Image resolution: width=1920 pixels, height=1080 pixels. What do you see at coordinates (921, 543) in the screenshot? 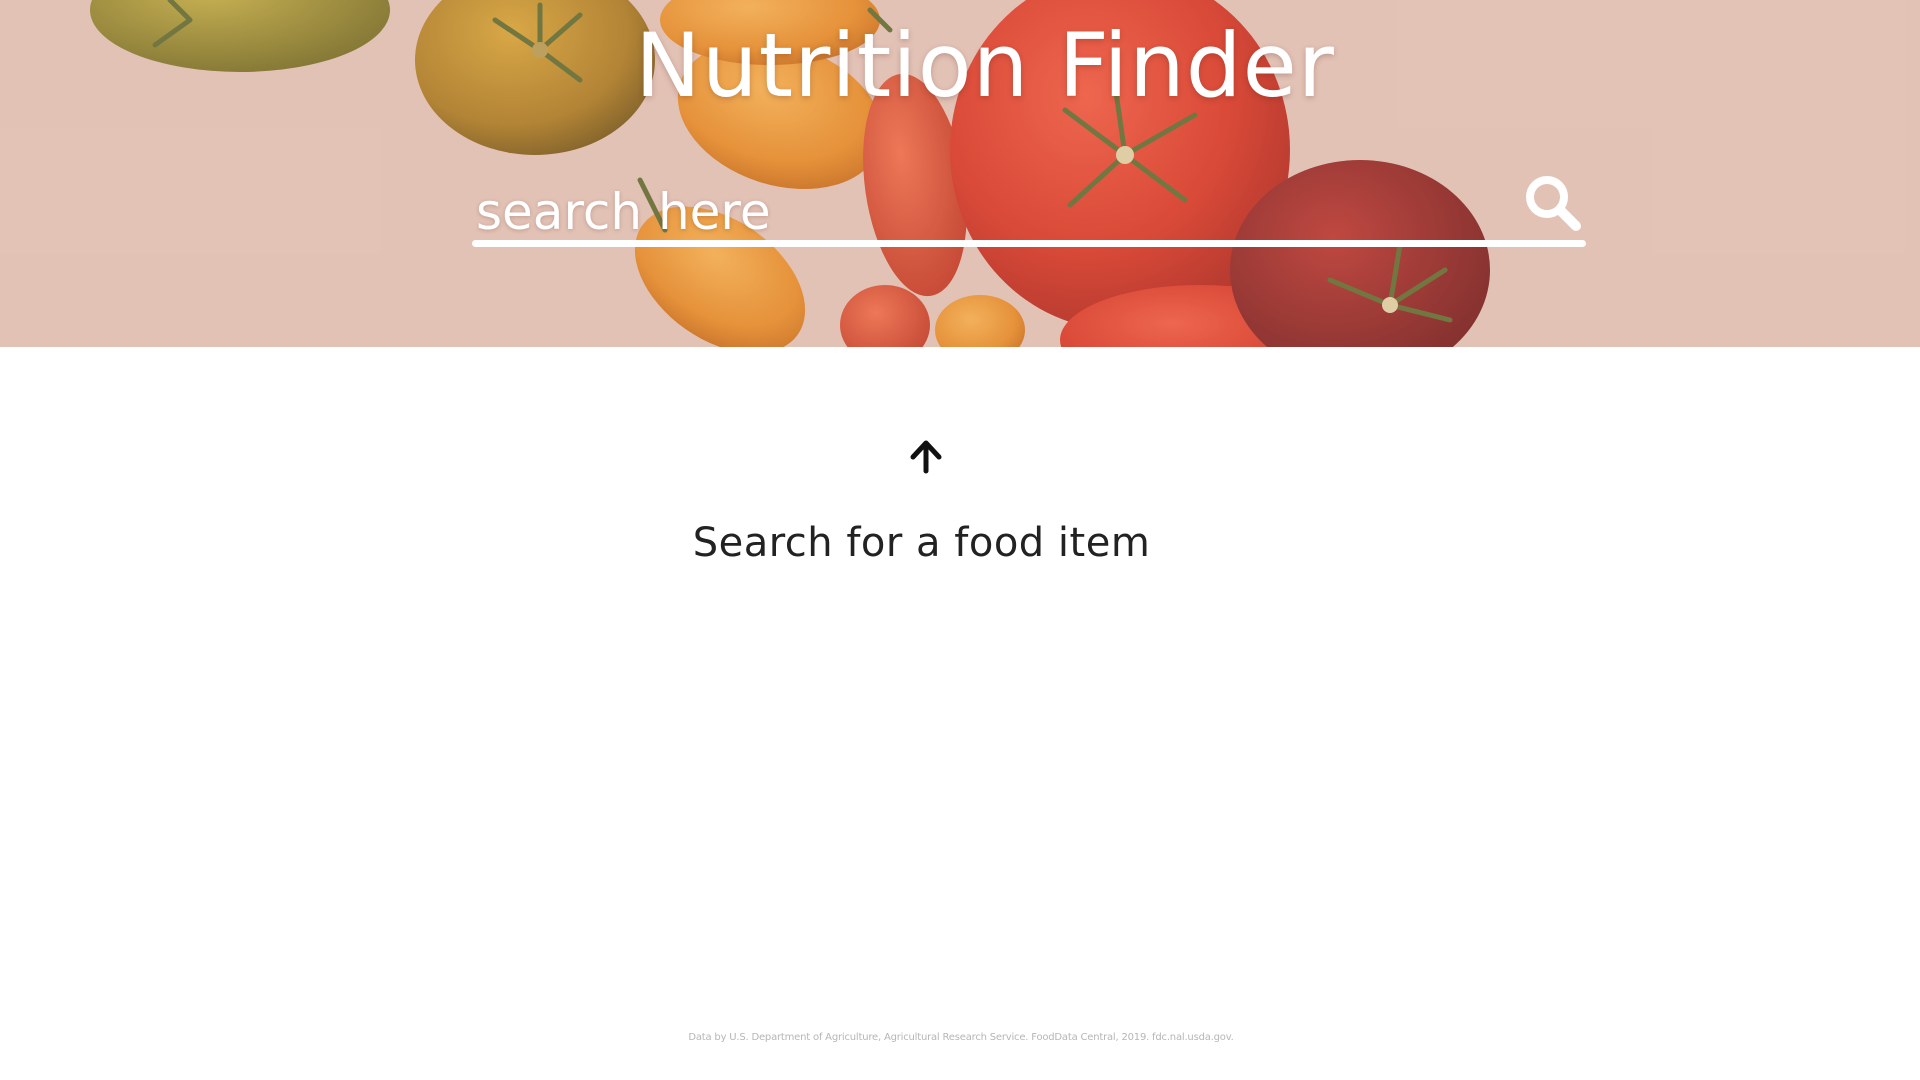
I see `empty-state-message: Search for a food item` at bounding box center [921, 543].